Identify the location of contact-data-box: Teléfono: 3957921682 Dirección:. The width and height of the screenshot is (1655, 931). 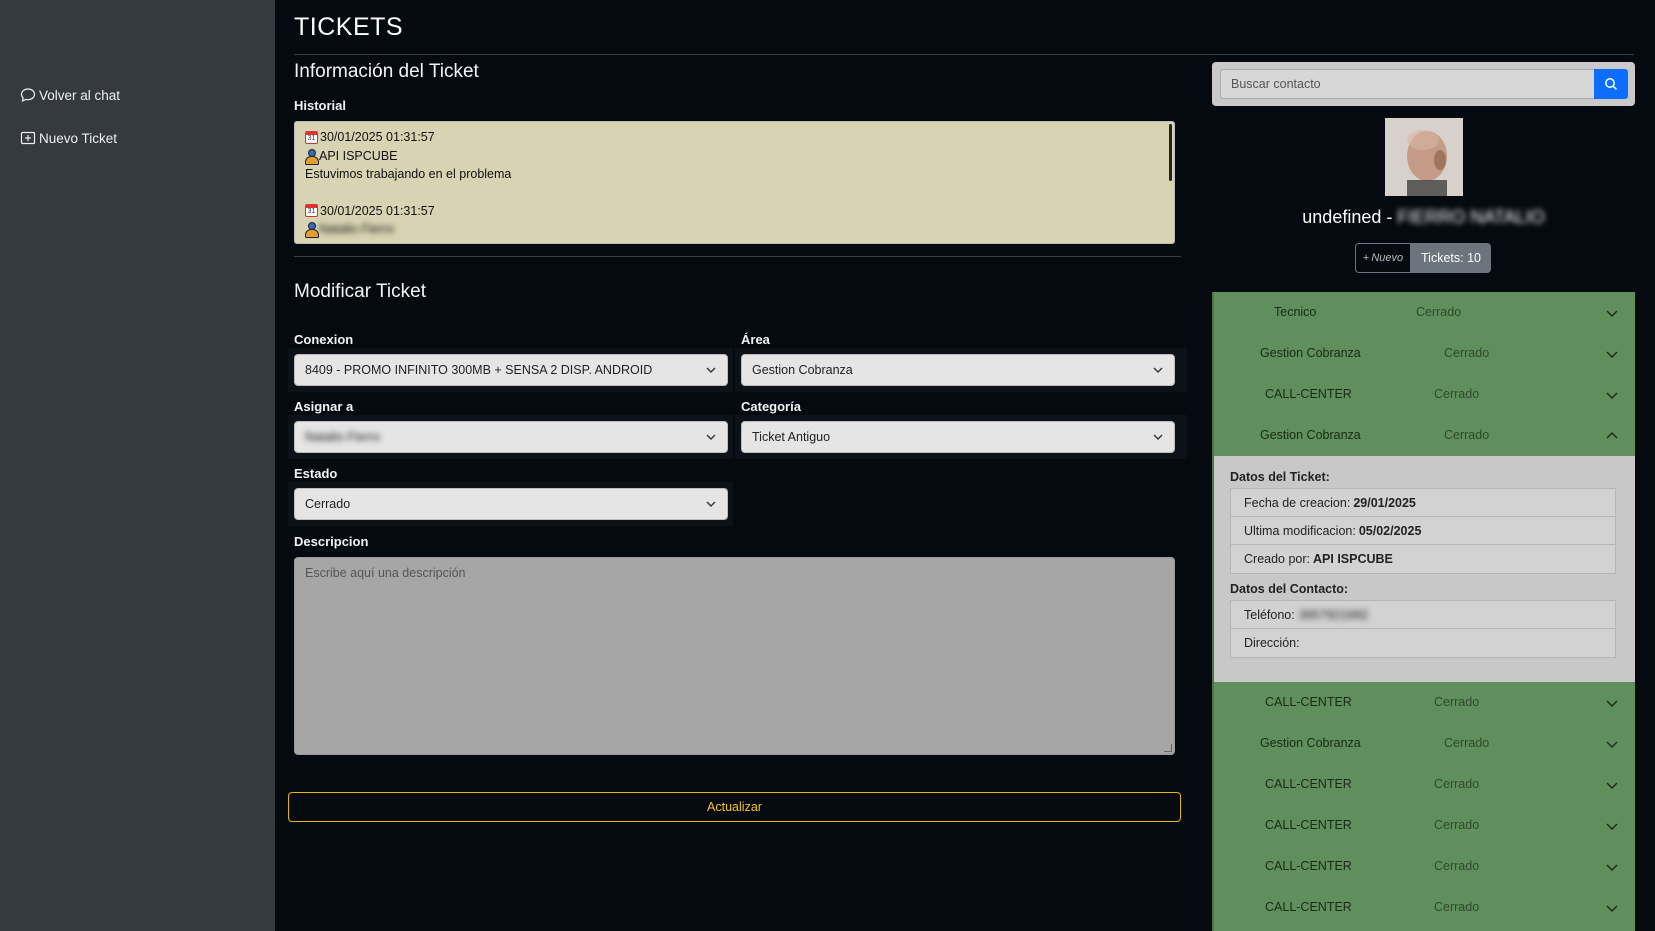
(1423, 629).